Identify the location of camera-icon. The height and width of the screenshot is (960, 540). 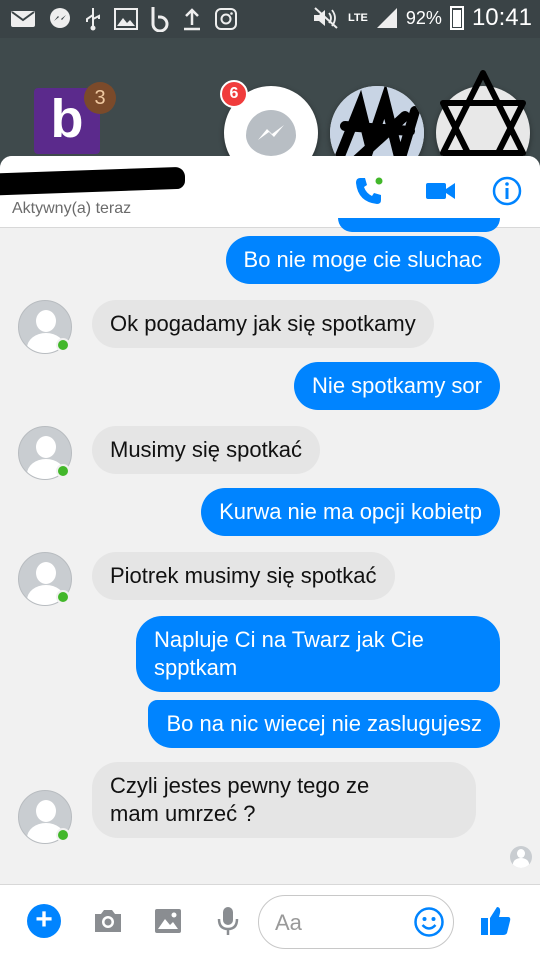
(108, 921).